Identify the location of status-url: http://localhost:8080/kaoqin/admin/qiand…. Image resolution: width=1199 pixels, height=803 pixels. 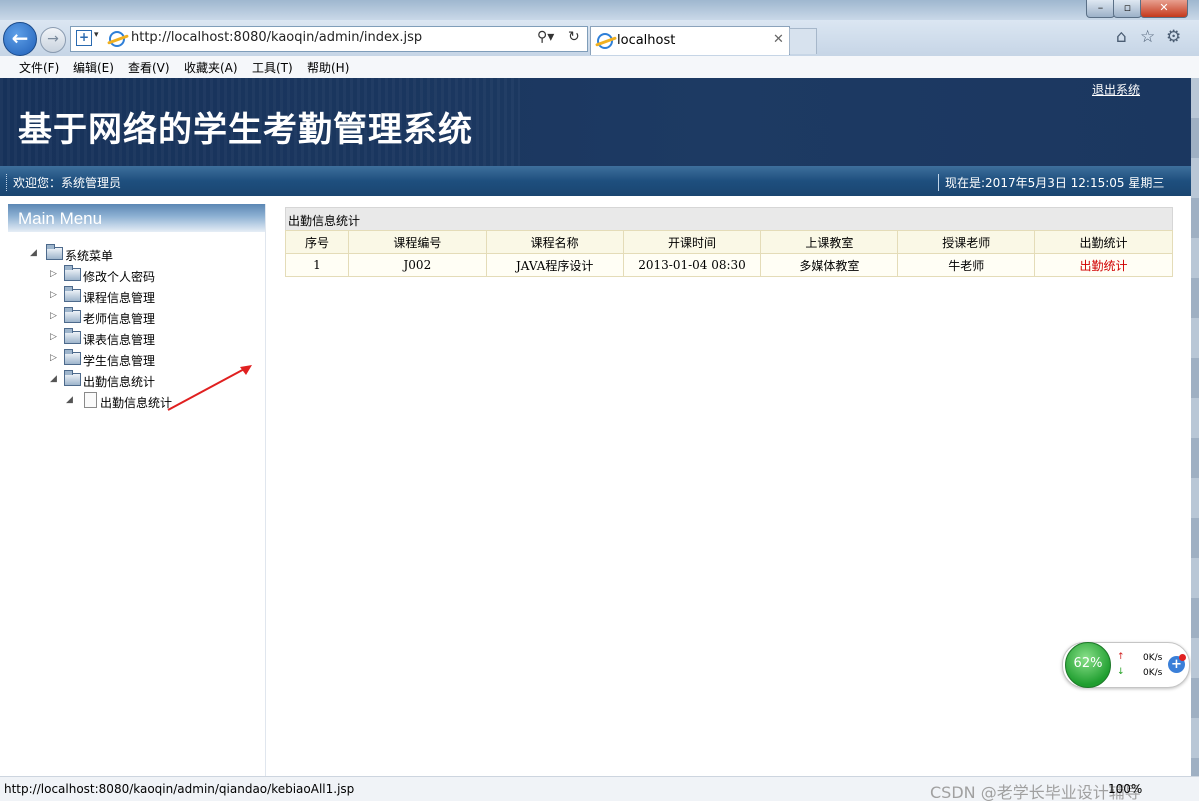
(179, 789).